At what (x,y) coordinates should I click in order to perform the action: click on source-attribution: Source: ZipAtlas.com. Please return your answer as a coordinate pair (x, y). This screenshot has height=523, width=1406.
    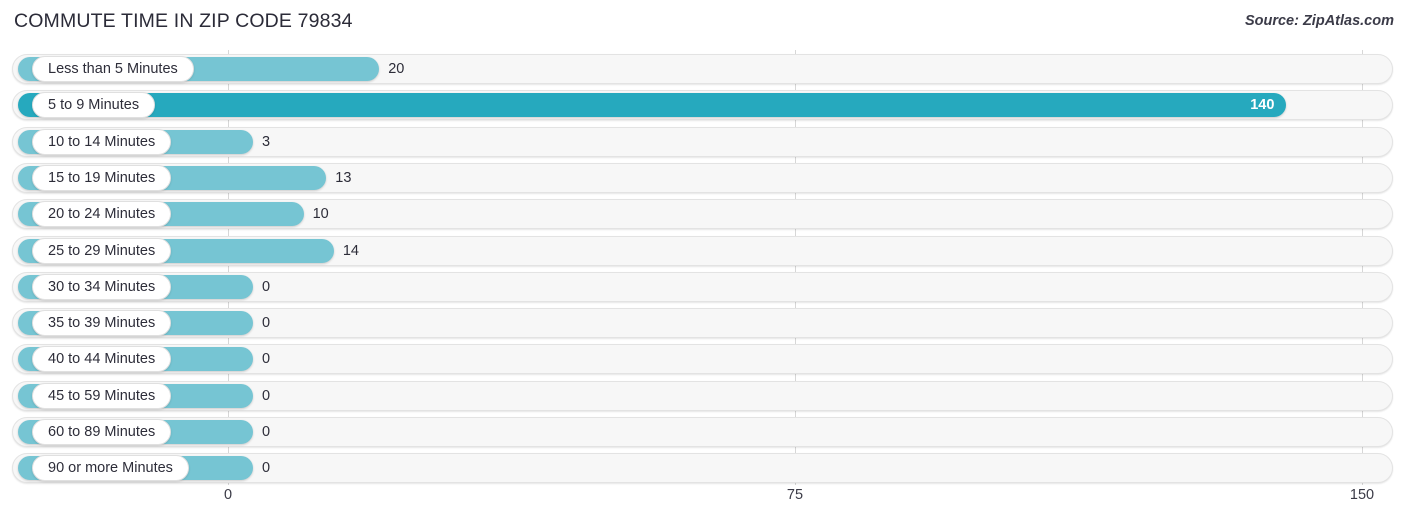
    Looking at the image, I should click on (1319, 21).